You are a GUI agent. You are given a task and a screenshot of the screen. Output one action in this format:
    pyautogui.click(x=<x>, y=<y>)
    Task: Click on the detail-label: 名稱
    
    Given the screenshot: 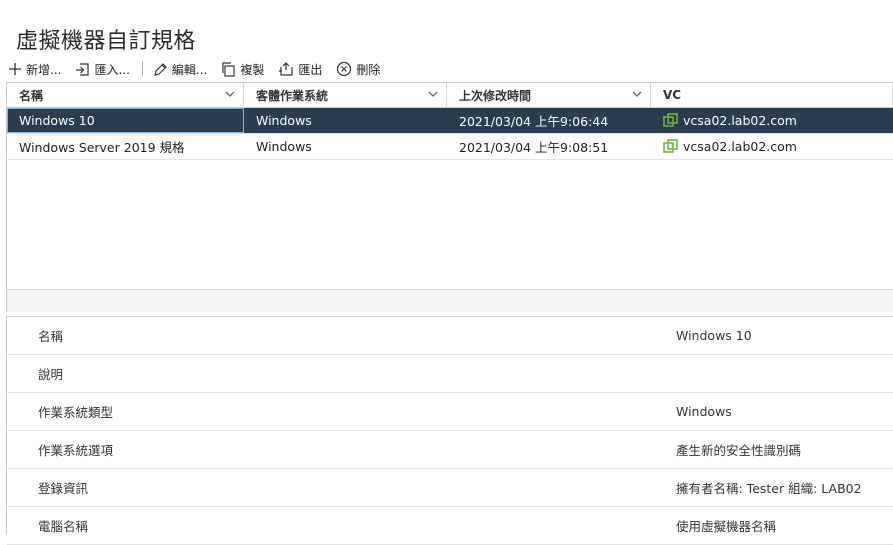 What is the action you would take?
    pyautogui.click(x=51, y=336)
    